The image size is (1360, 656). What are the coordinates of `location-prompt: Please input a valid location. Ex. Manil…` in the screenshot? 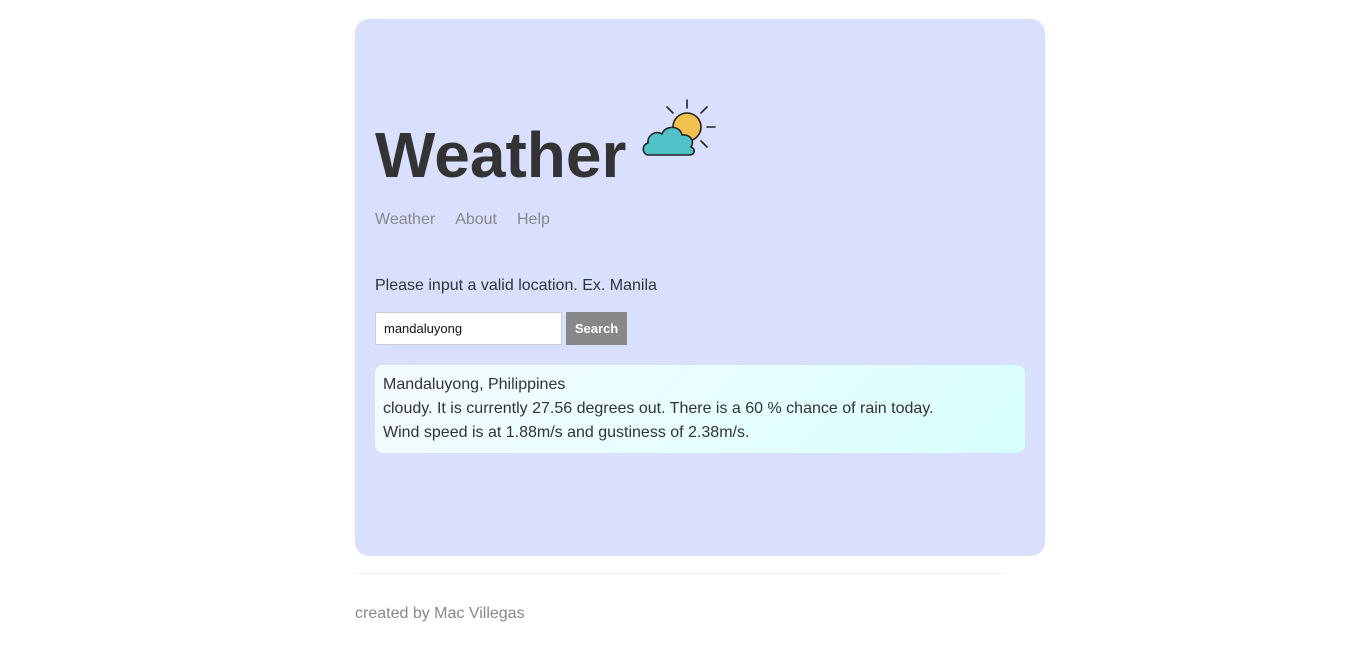 It's located at (516, 285).